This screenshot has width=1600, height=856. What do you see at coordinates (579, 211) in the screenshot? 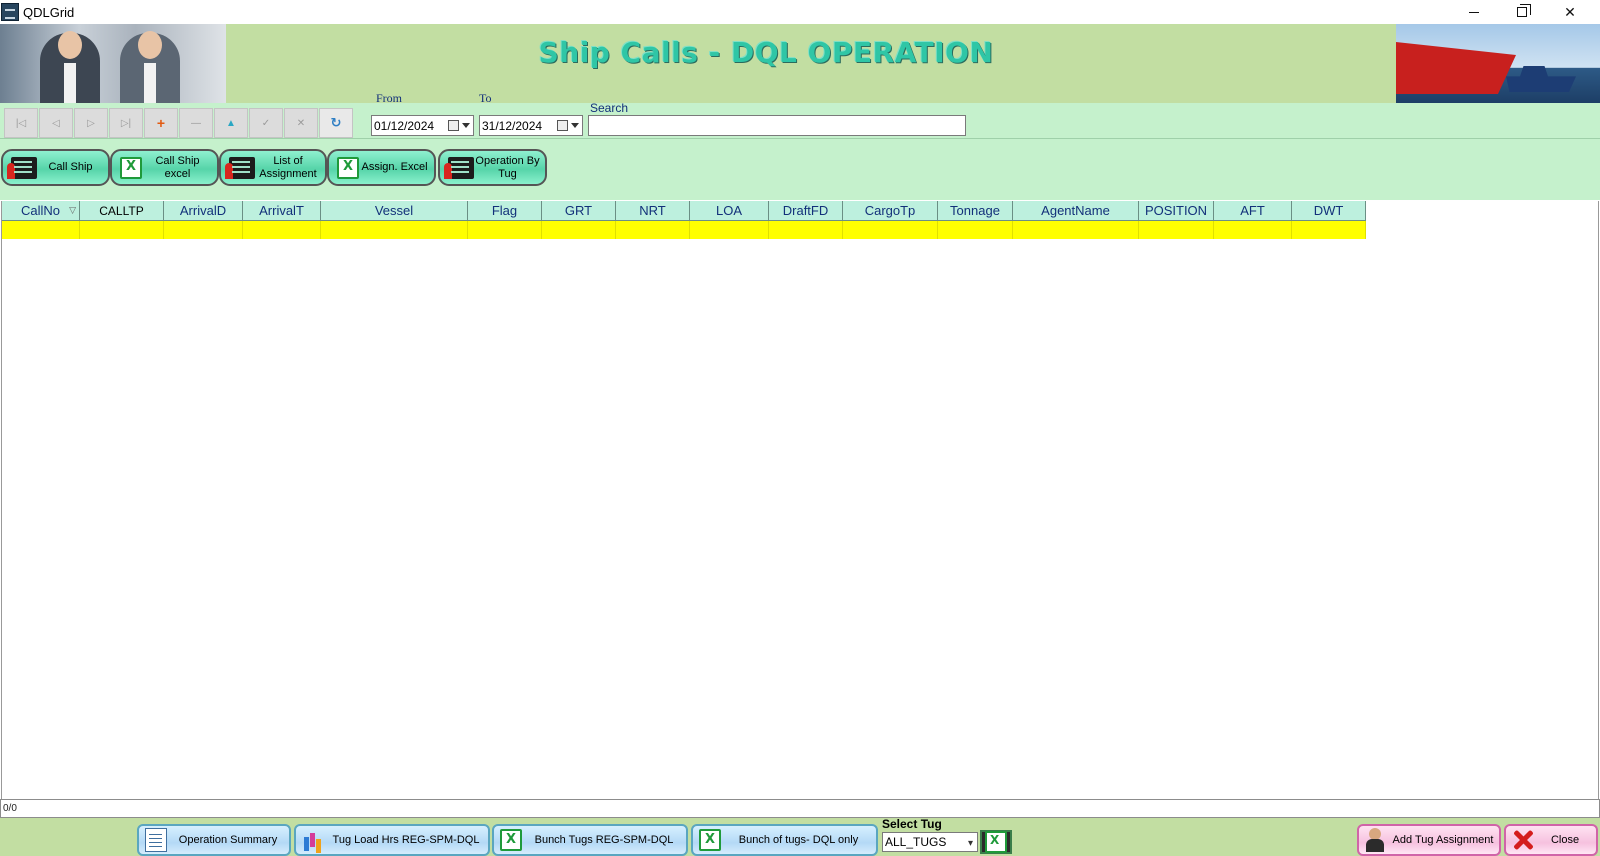
I see `column-header-grt: GRT` at bounding box center [579, 211].